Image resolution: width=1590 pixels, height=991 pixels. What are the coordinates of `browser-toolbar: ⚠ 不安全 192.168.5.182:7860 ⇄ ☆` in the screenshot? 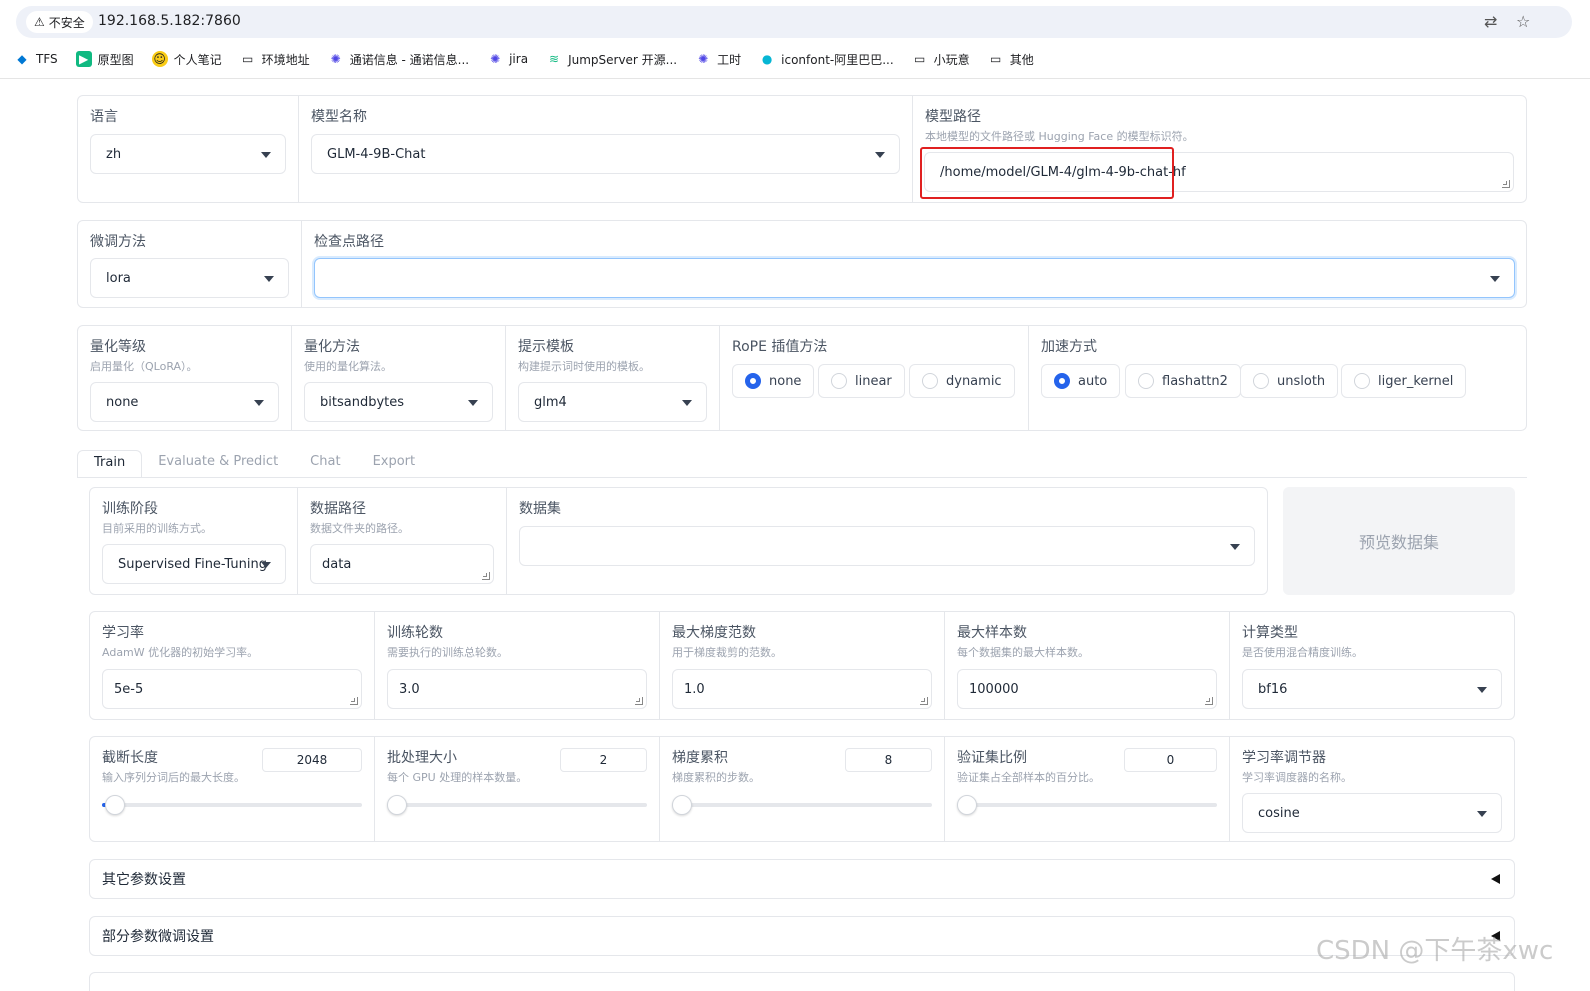 It's located at (795, 21).